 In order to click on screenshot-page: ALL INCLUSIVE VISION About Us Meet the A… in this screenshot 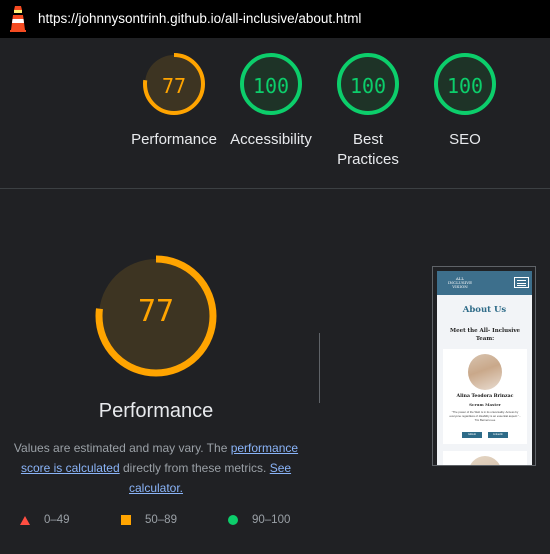, I will do `click(484, 368)`.